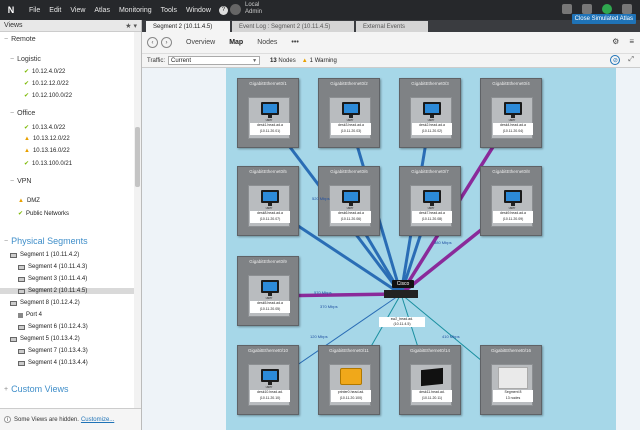 This screenshot has height=430, width=640. What do you see at coordinates (223, 10) in the screenshot?
I see `help-icon: ?` at bounding box center [223, 10].